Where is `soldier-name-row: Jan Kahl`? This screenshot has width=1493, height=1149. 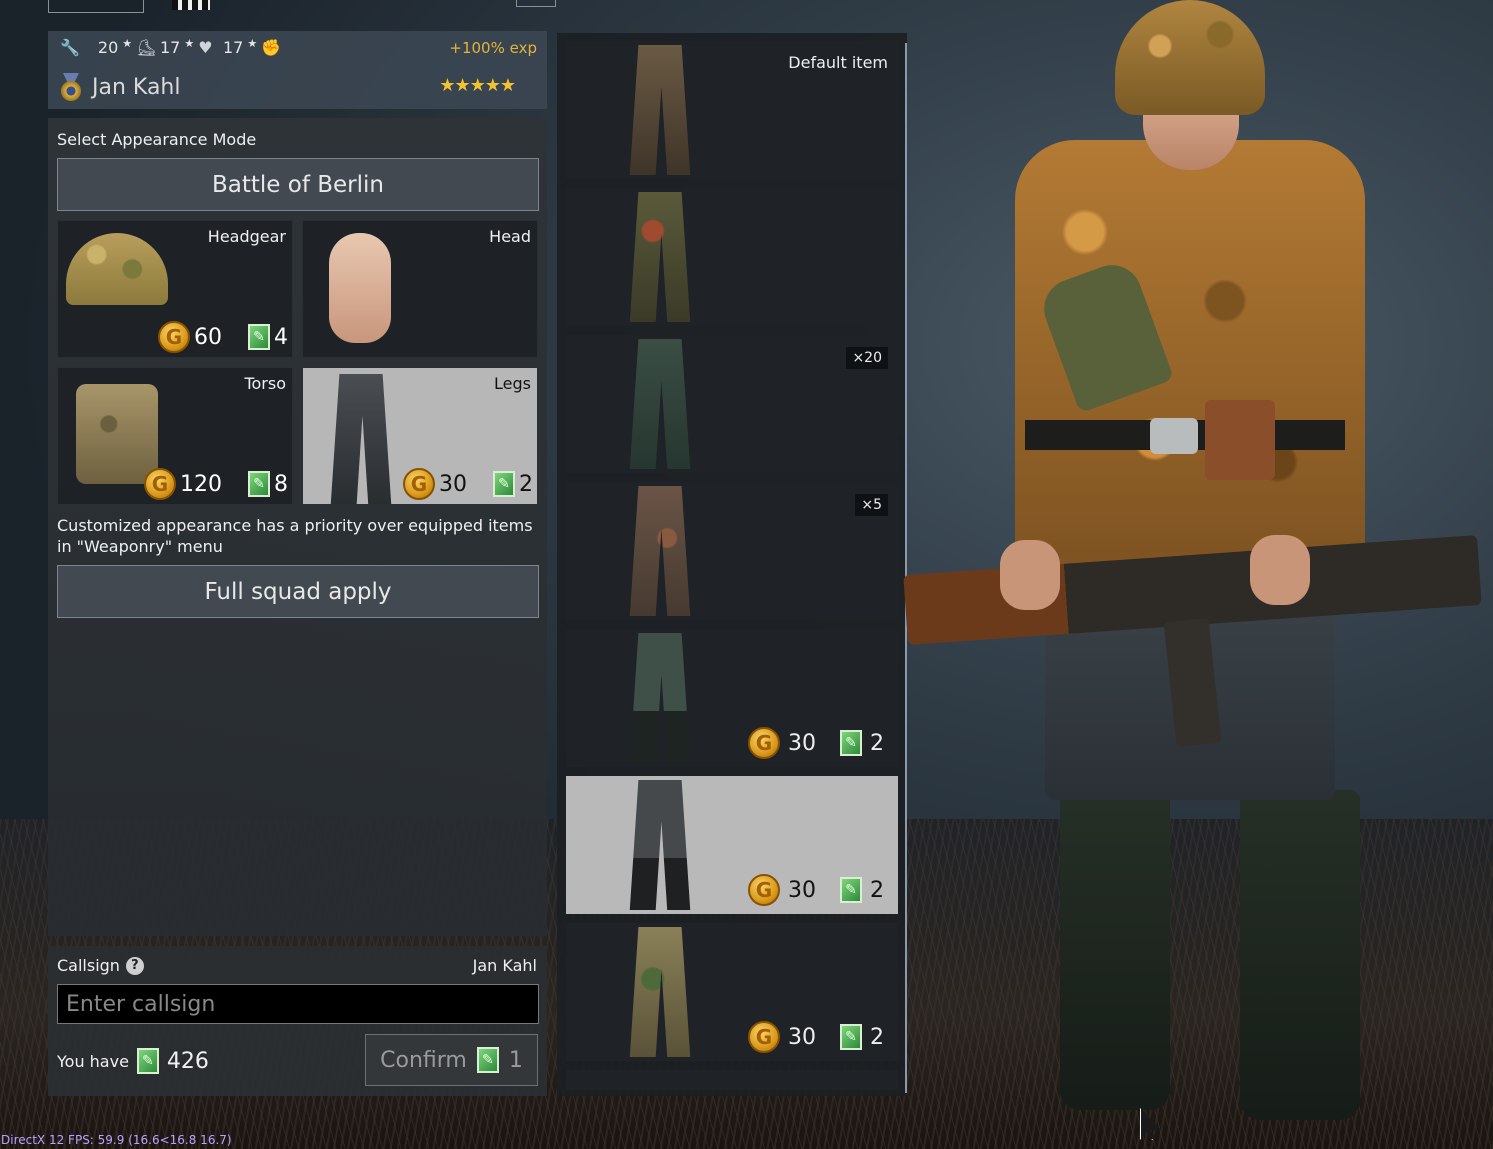 soldier-name-row: Jan Kahl is located at coordinates (120, 87).